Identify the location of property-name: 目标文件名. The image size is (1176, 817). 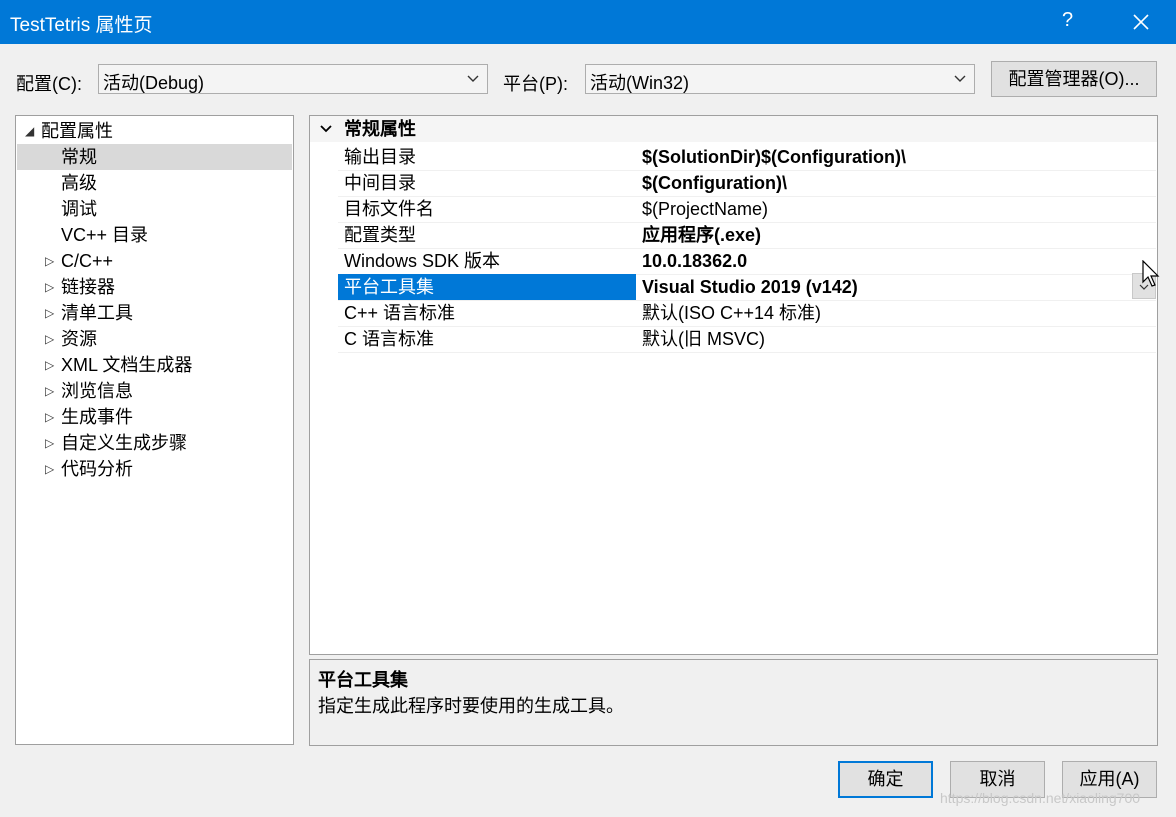
(389, 209).